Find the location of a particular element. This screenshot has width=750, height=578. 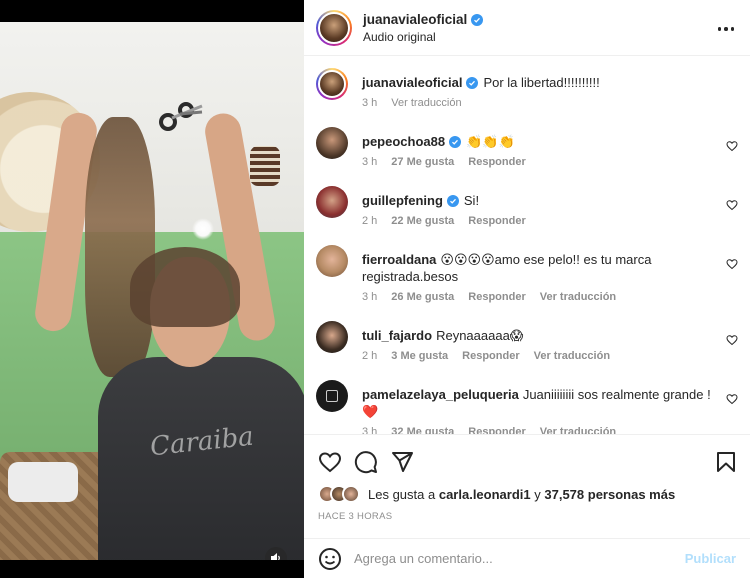

hair-strand is located at coordinates (120, 247).